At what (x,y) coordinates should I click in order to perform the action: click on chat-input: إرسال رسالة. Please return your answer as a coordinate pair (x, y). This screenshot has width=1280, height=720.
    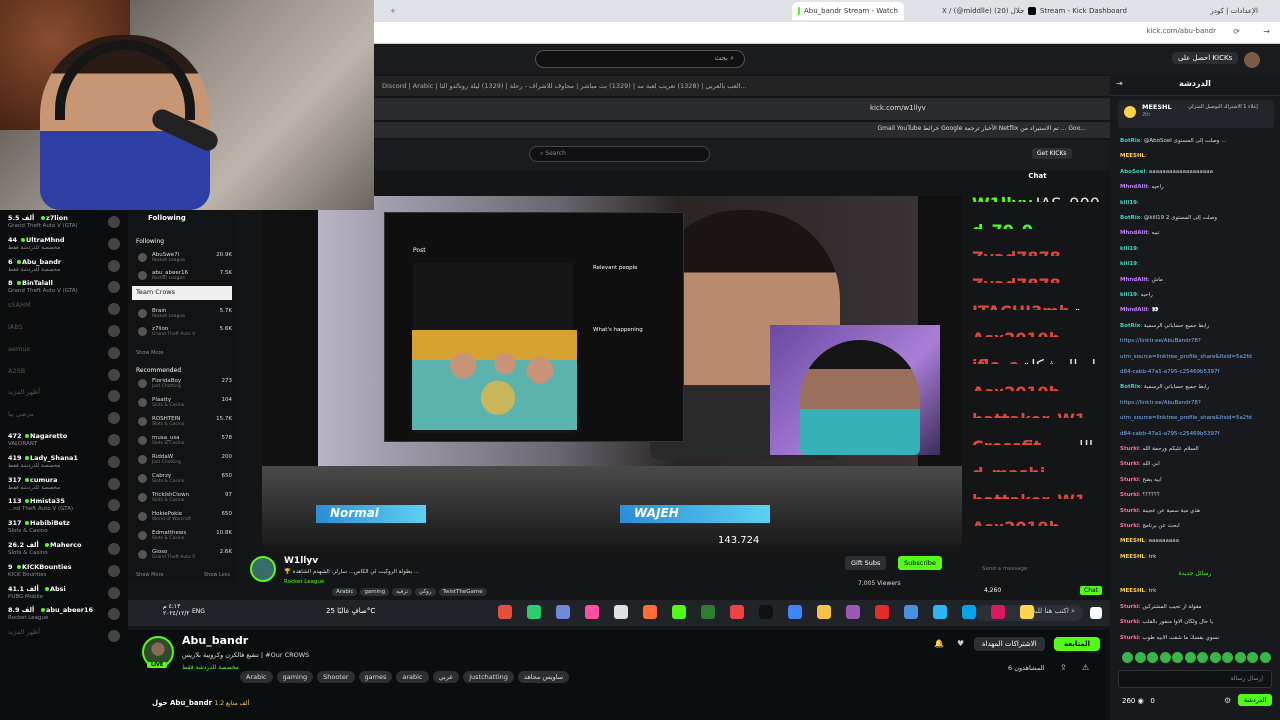
    Looking at the image, I should click on (1195, 679).